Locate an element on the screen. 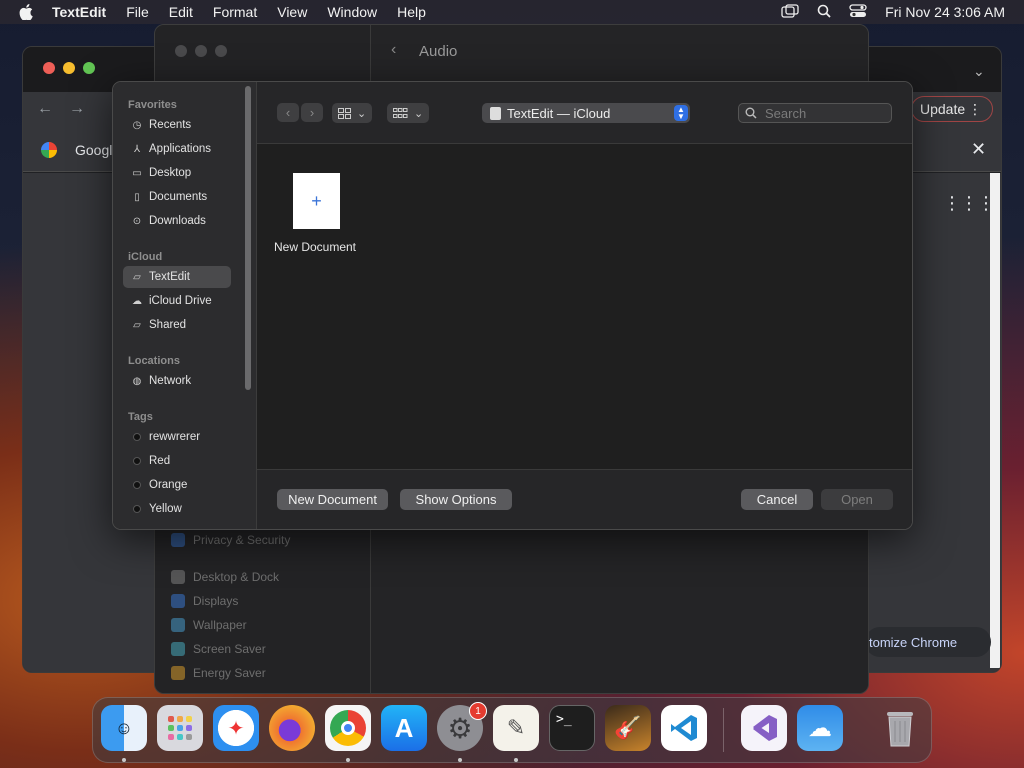  launchpad-icon is located at coordinates (180, 728).